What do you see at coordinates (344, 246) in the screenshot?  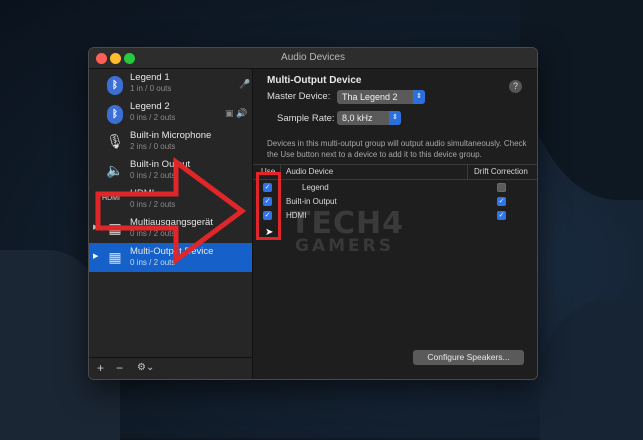 I see `watermark-logo: GAMERS` at bounding box center [344, 246].